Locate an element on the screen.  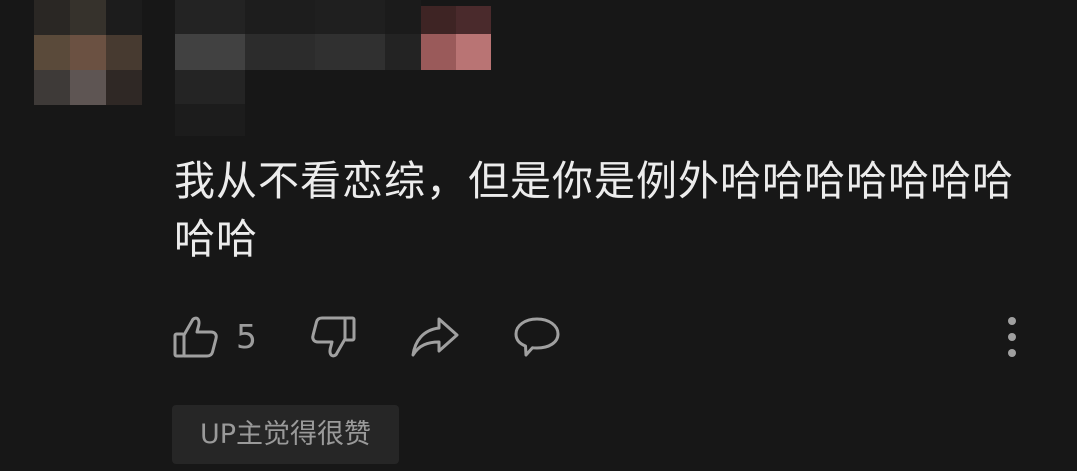
share-arrow-icon is located at coordinates (435, 337).